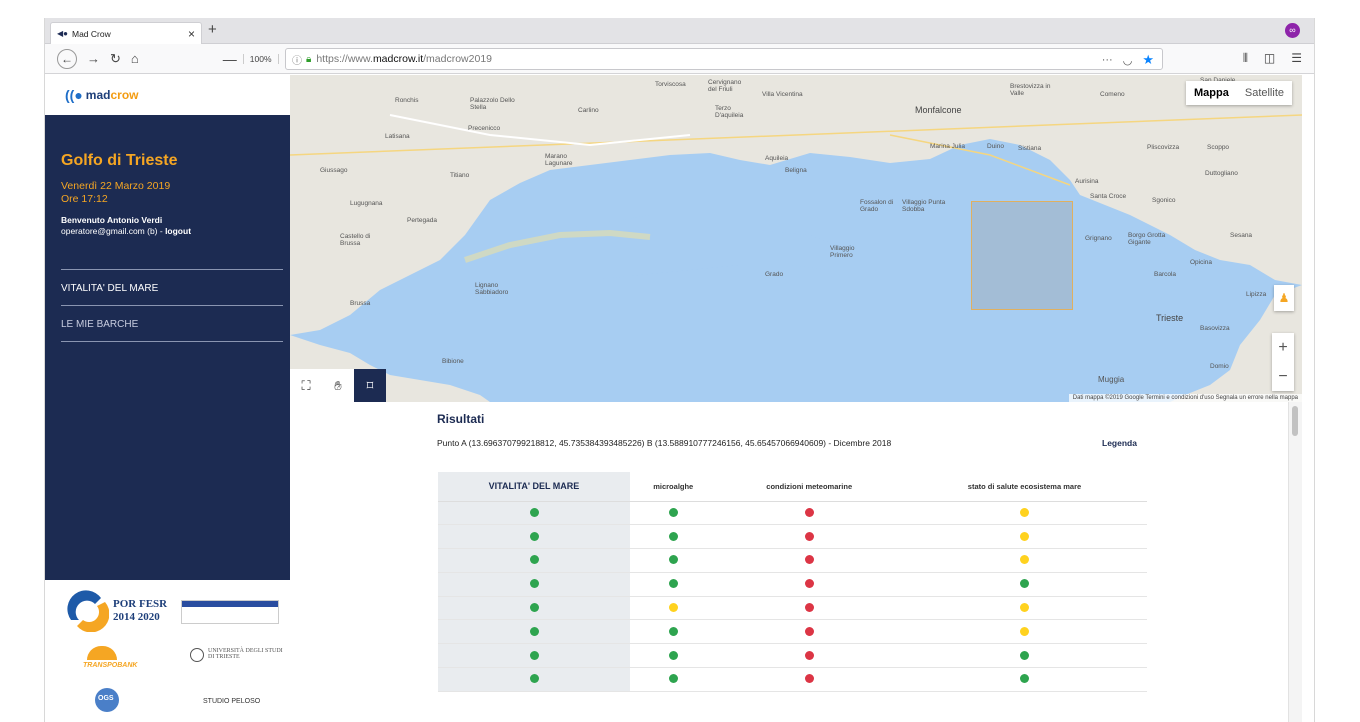 The height and width of the screenshot is (722, 1360). I want to click on transpobank-text: TRANSPOBANK, so click(110, 665).